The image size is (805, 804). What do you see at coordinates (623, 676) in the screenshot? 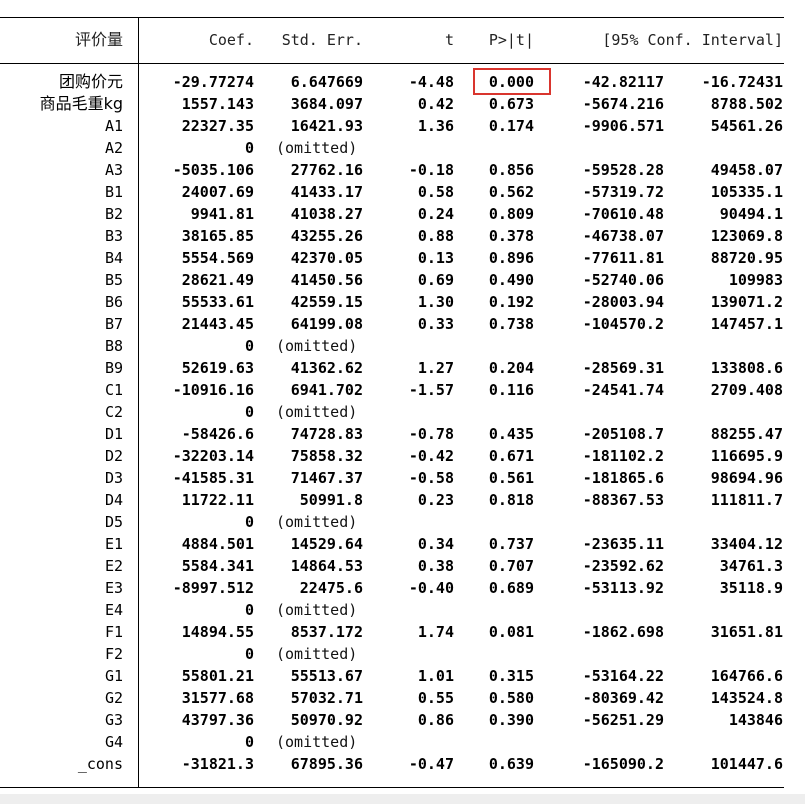
I see `row-ci-lower: -53164.22` at bounding box center [623, 676].